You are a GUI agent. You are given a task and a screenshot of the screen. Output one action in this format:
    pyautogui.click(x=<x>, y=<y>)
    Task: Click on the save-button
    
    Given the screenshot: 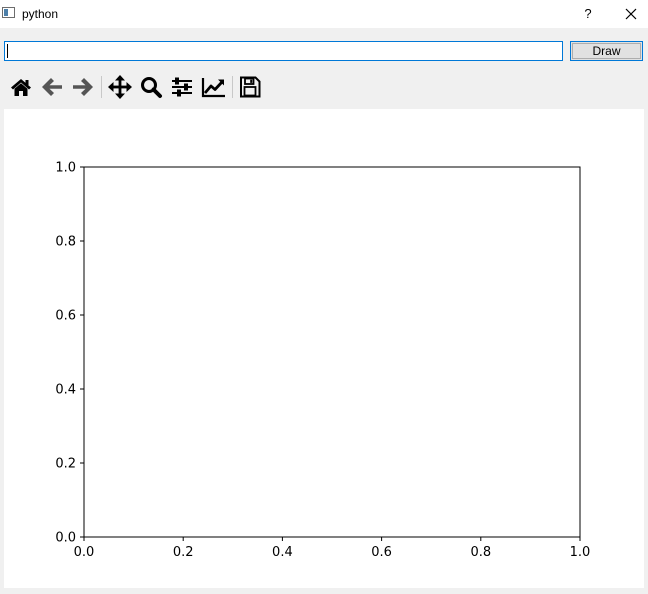 What is the action you would take?
    pyautogui.click(x=250, y=87)
    